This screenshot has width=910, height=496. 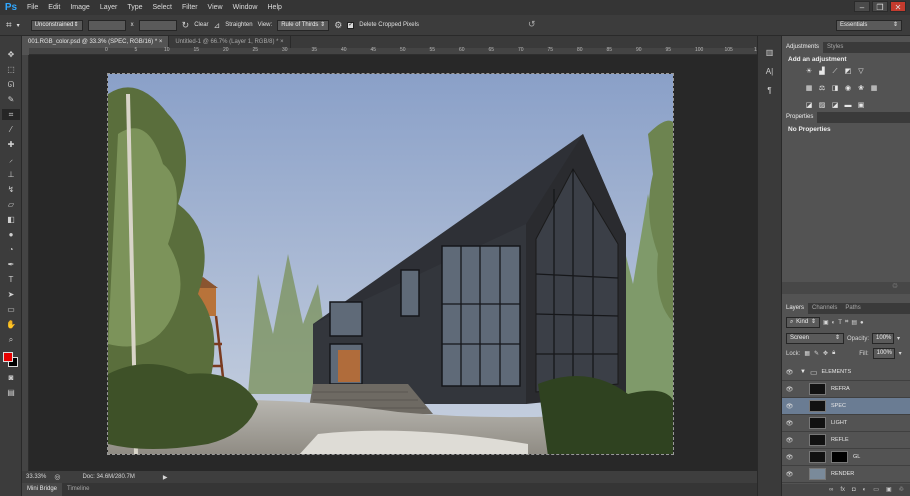 I want to click on group-expand-icon: ▼, so click(x=803, y=372).